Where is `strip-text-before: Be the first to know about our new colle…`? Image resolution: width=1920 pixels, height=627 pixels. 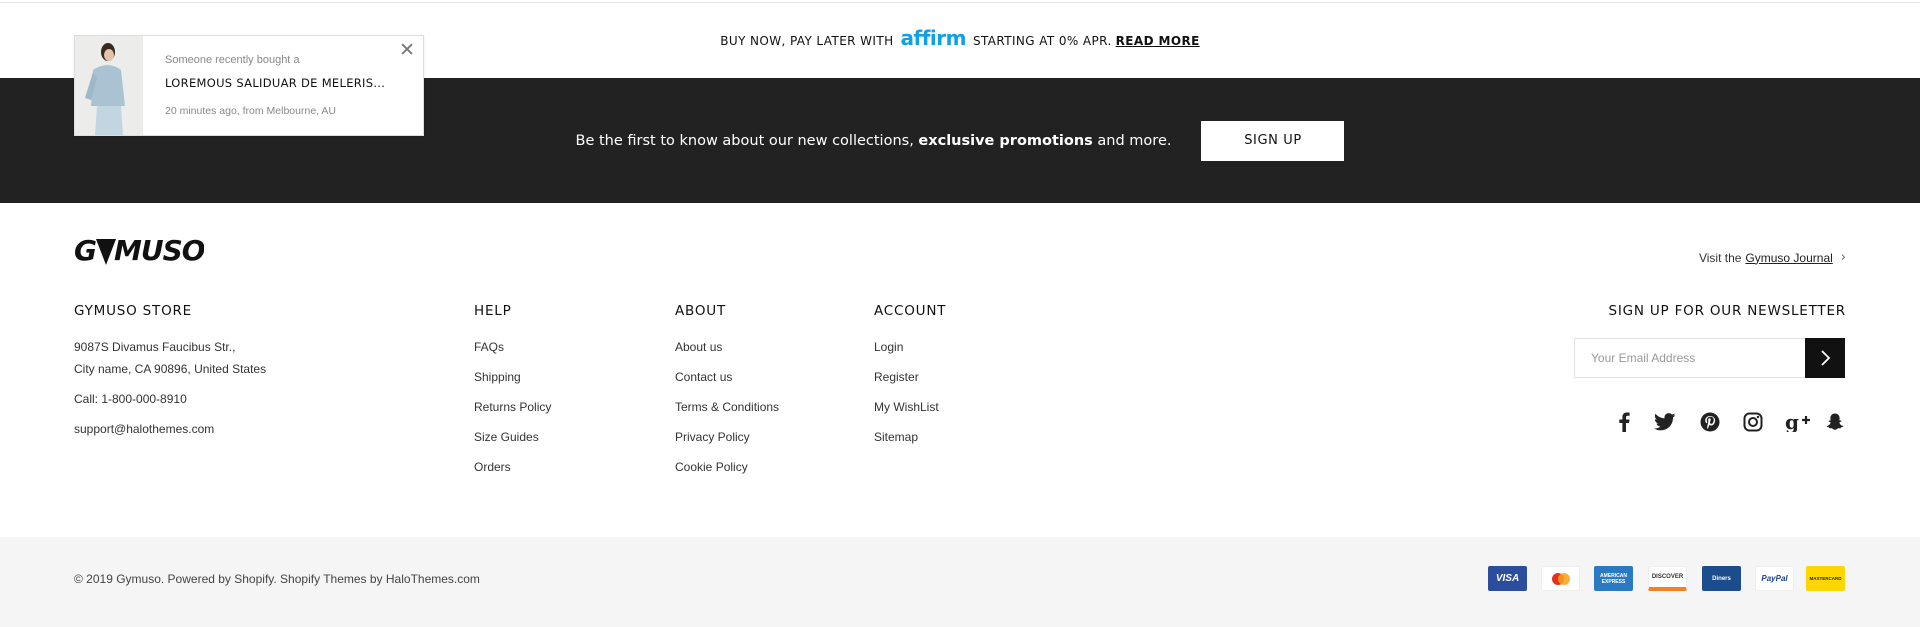
strip-text-before: Be the first to know about our new colle… is located at coordinates (747, 140).